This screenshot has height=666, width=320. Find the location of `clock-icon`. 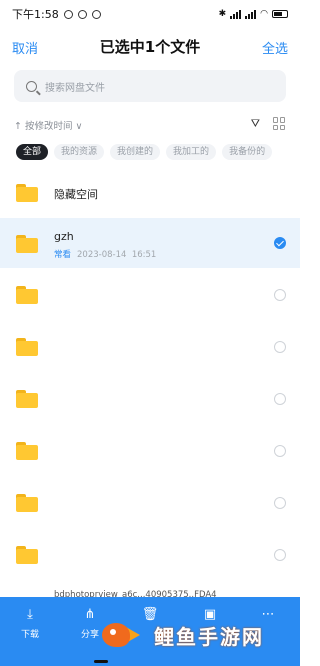

clock-icon is located at coordinates (82, 14).